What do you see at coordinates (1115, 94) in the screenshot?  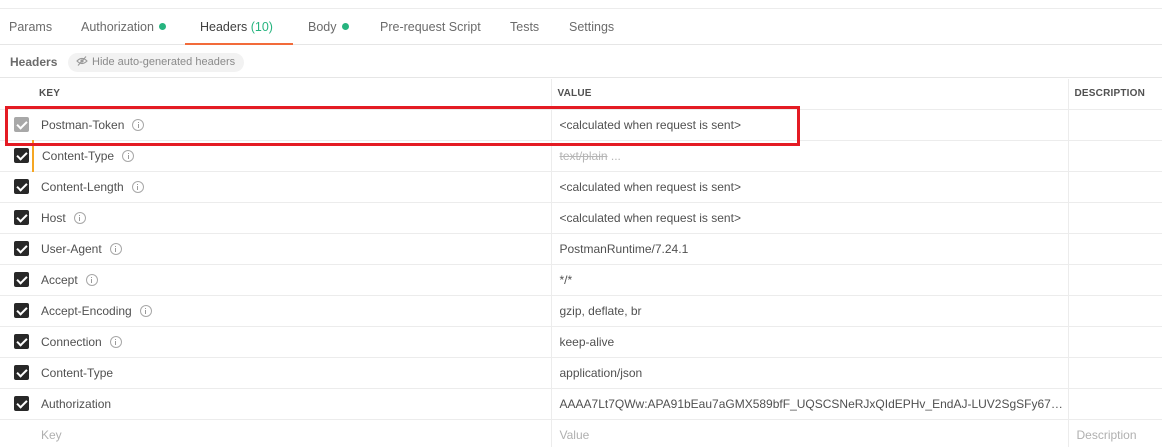 I see `column-header-description: DESCRIPTION` at bounding box center [1115, 94].